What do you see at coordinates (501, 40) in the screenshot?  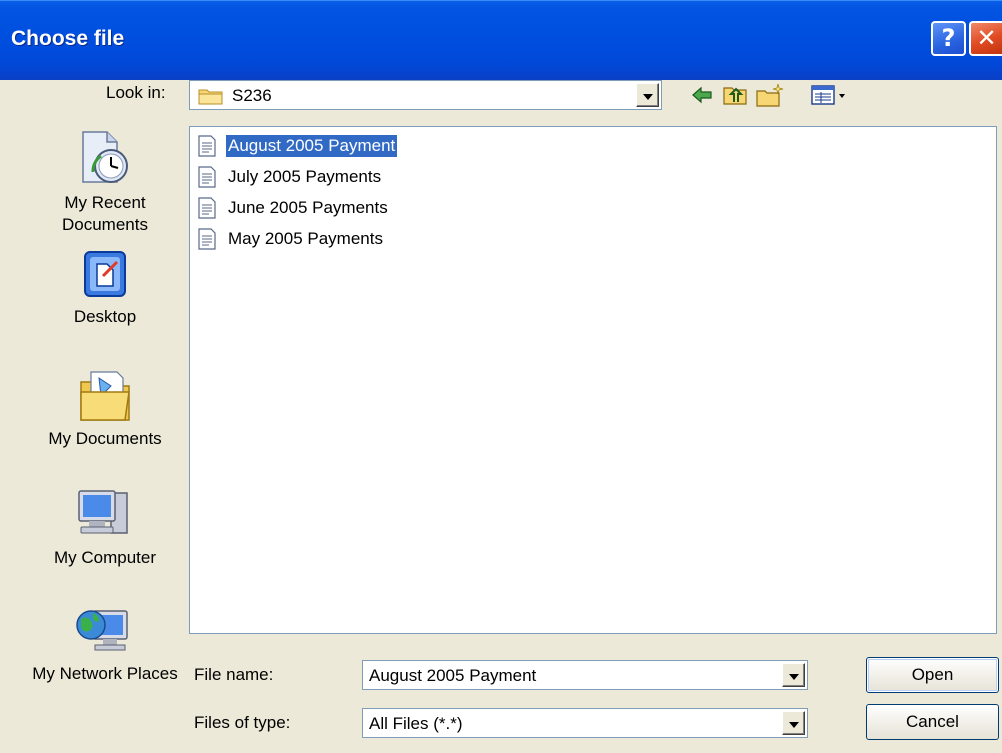 I see `title-bar: Choose file ? ✕` at bounding box center [501, 40].